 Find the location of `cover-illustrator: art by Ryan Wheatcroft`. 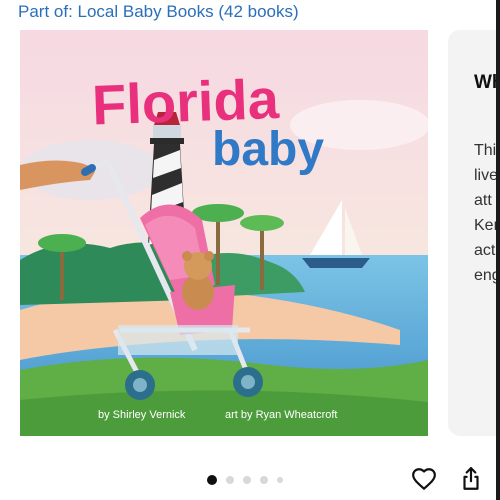

cover-illustrator: art by Ryan Wheatcroft is located at coordinates (281, 415).